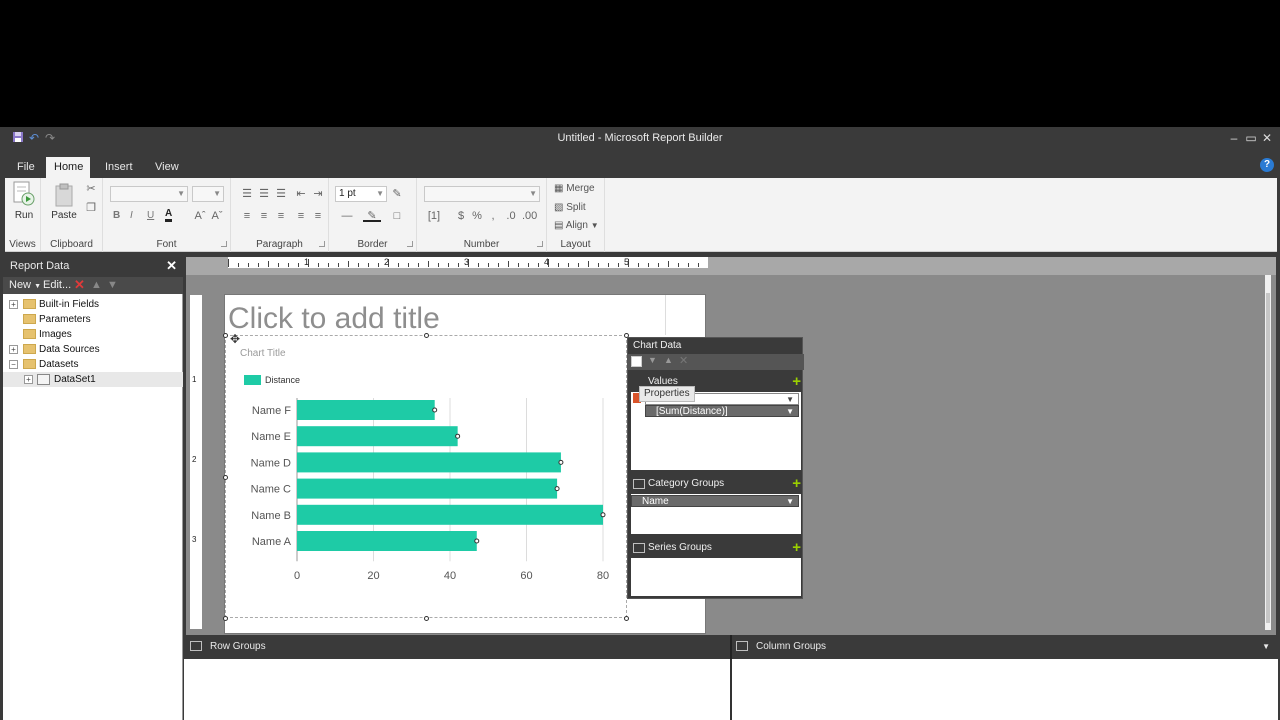 The height and width of the screenshot is (720, 1280). I want to click on properties-icon, so click(636, 361).